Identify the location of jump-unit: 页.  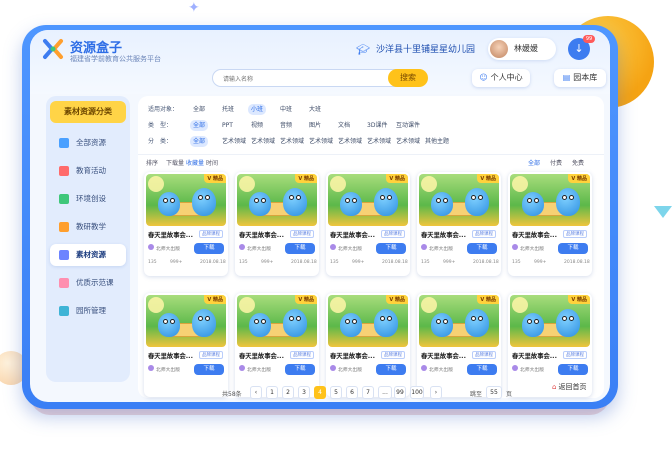
(509, 394).